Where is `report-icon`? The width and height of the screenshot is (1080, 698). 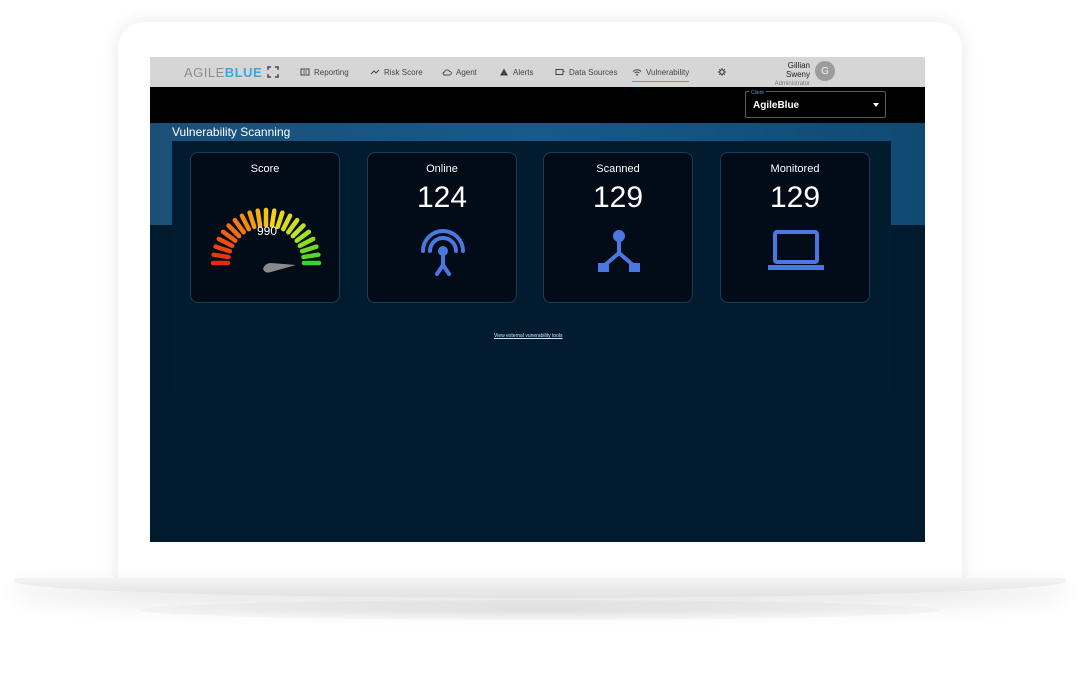 report-icon is located at coordinates (305, 72).